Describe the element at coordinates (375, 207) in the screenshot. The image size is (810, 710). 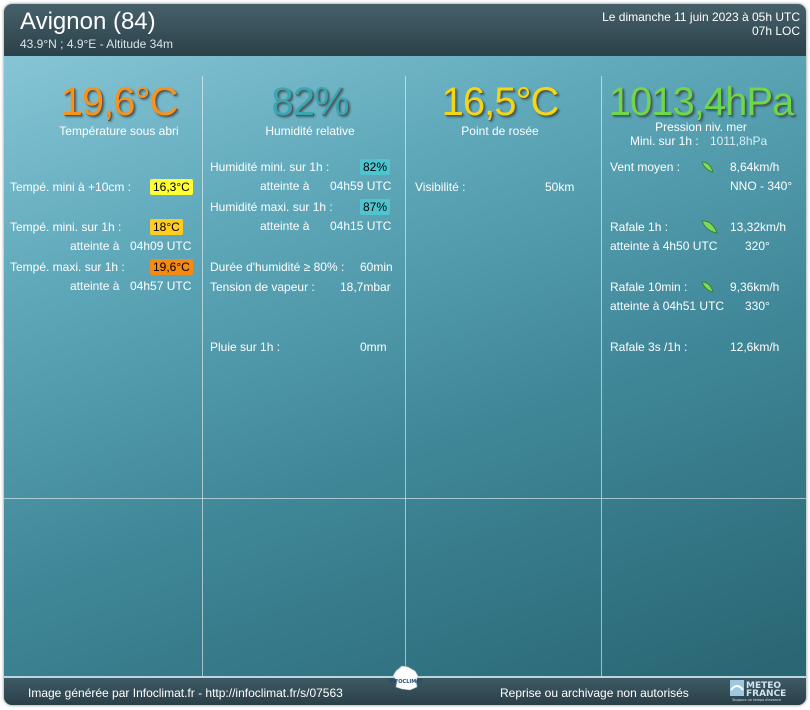
I see `humidity-max-1h-badge: 87%` at that location.